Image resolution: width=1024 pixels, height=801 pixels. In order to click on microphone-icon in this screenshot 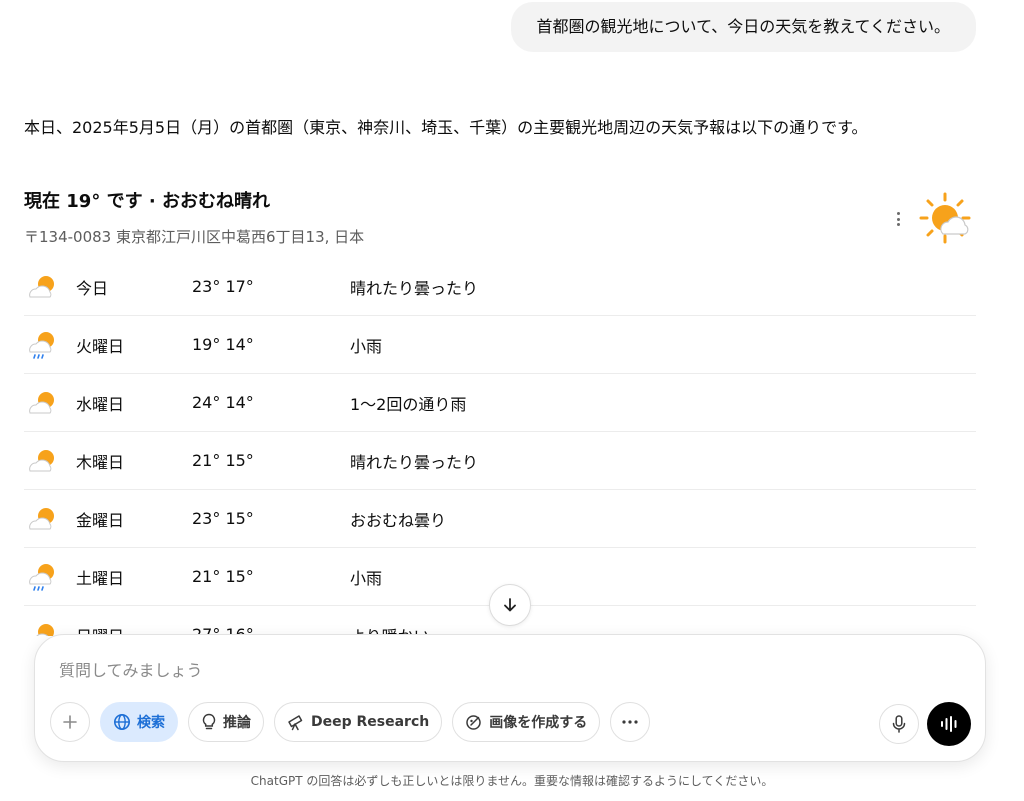, I will do `click(899, 724)`.